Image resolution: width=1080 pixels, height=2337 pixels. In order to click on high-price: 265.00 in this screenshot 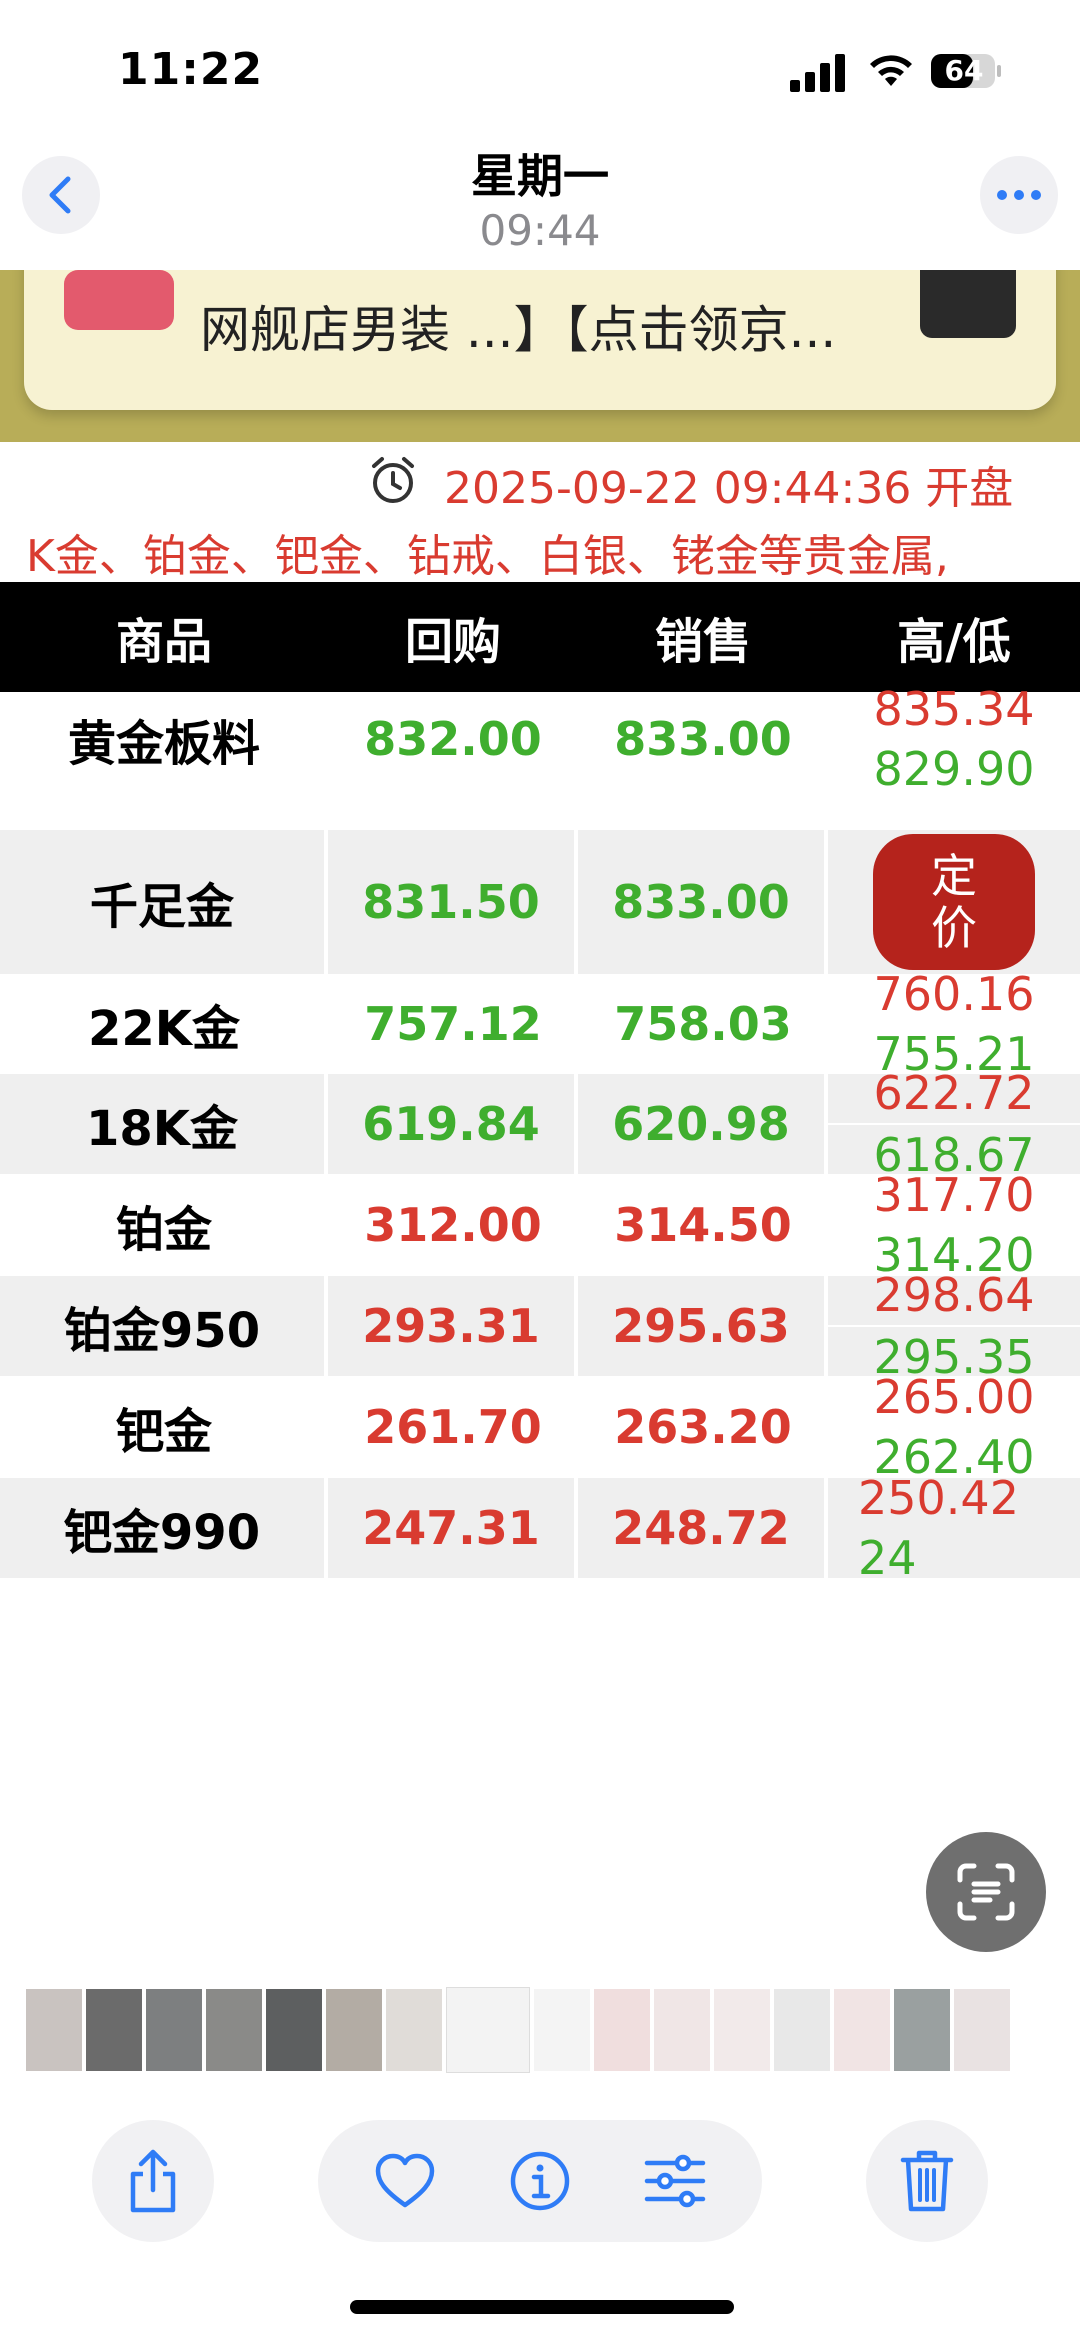, I will do `click(954, 1397)`.